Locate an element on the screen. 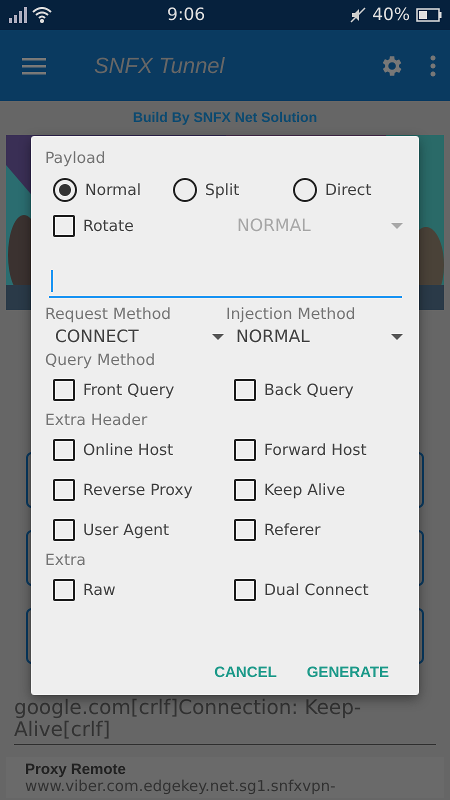 The width and height of the screenshot is (450, 800). radio-label: Normal is located at coordinates (113, 190).